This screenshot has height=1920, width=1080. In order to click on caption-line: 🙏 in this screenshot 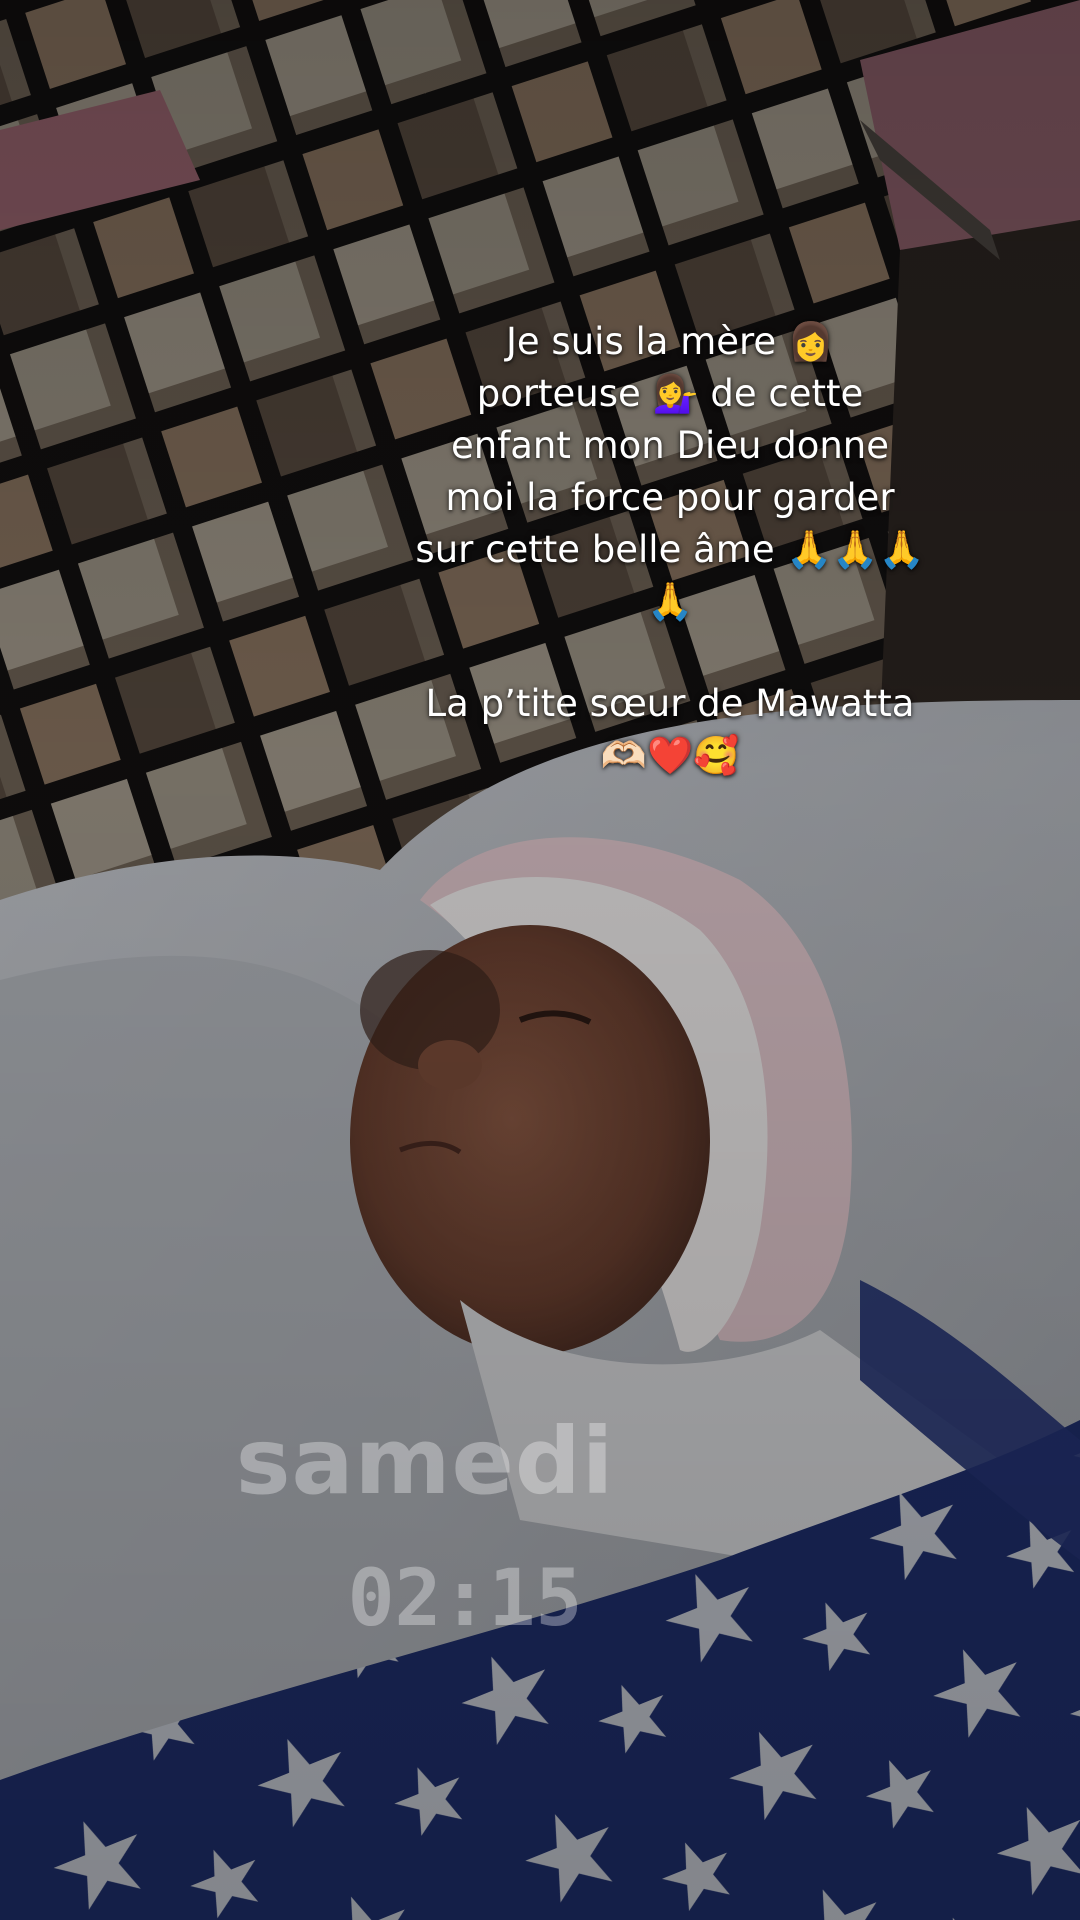, I will do `click(670, 601)`.